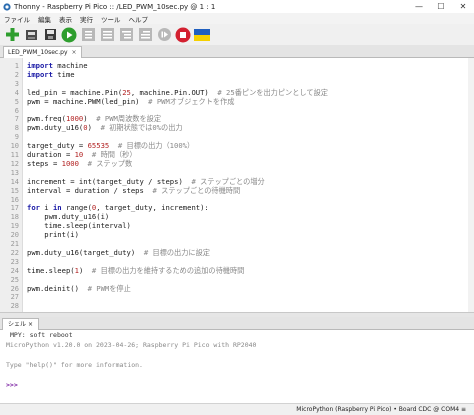  I want to click on ukraine-flag-icon, so click(202, 34).